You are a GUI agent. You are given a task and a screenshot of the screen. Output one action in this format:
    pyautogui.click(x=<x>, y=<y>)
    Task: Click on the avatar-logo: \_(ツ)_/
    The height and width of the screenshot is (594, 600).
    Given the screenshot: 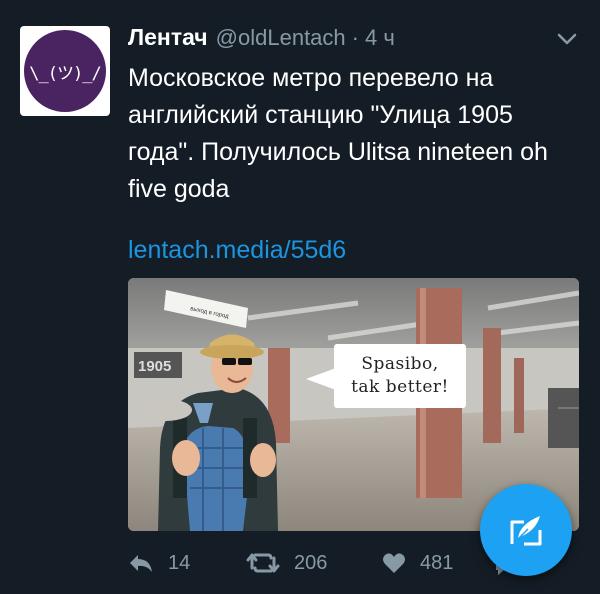 What is the action you would take?
    pyautogui.click(x=65, y=71)
    